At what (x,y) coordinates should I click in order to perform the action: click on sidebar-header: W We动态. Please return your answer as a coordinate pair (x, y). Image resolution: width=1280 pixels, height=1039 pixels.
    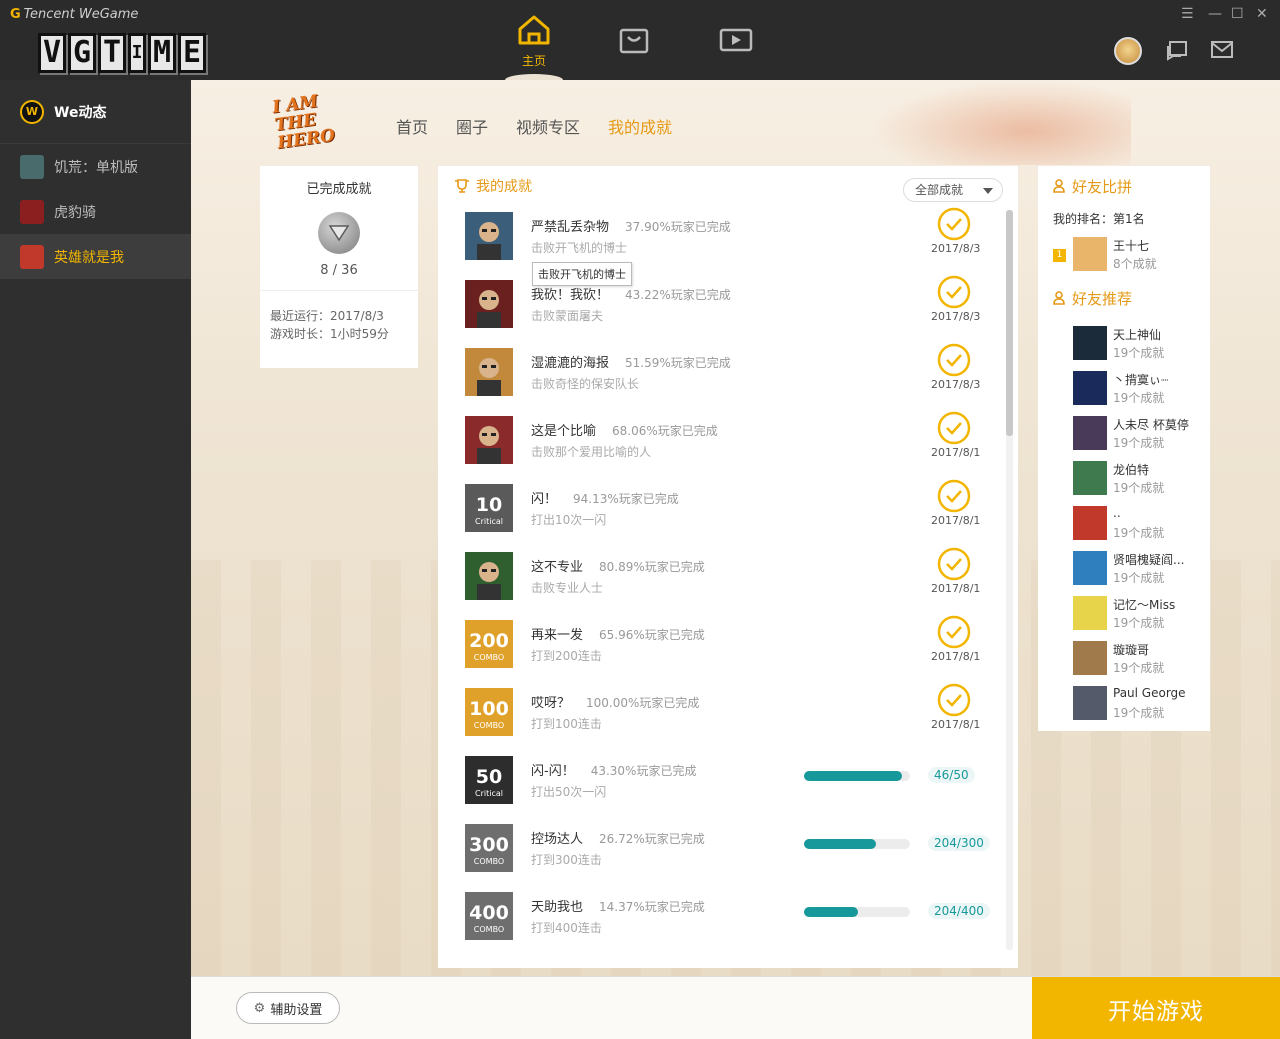
    Looking at the image, I should click on (95, 112).